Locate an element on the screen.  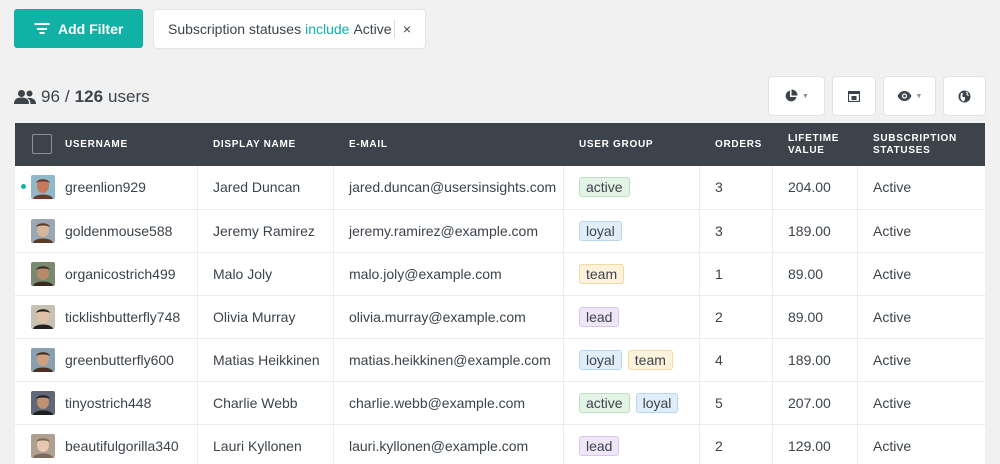
column-header-orders: ORDERS is located at coordinates (738, 145).